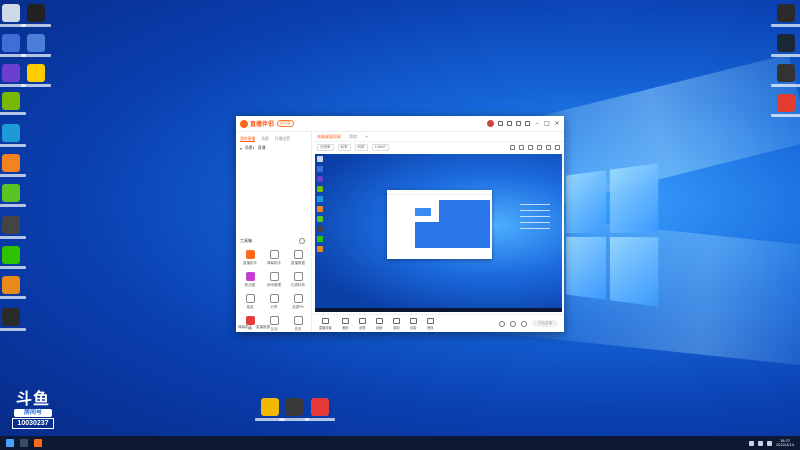 The width and height of the screenshot is (800, 450). What do you see at coordinates (250, 258) in the screenshot?
I see `tool-item: 直播助手` at bounding box center [250, 258].